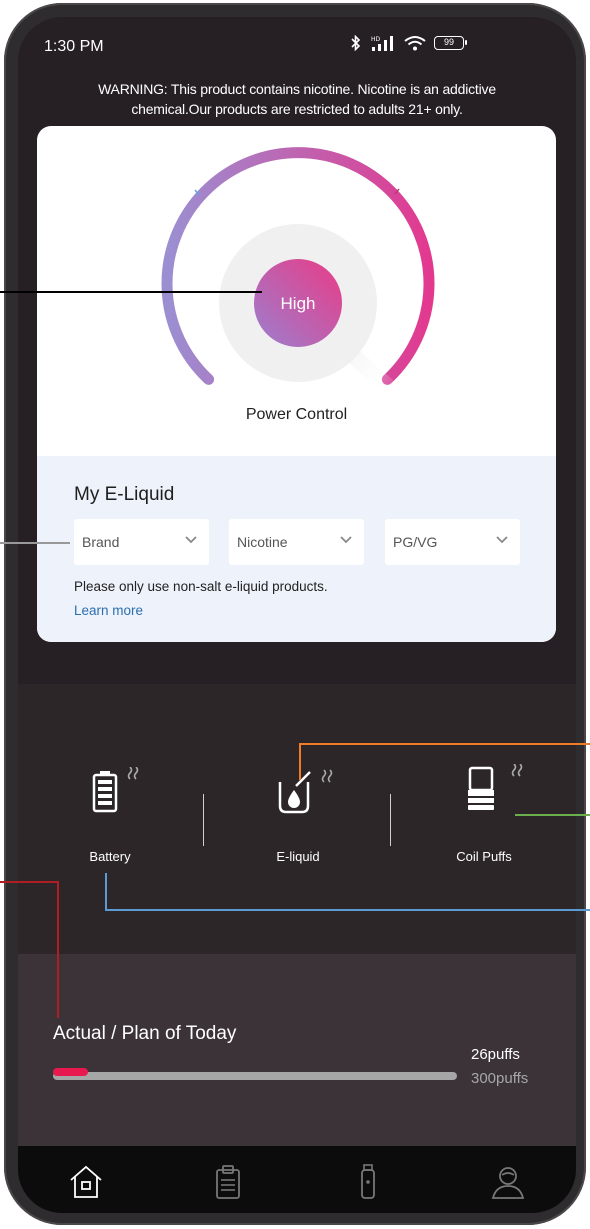 Image resolution: width=590 pixels, height=1229 pixels. I want to click on callout-line-eliquid, so click(444, 761).